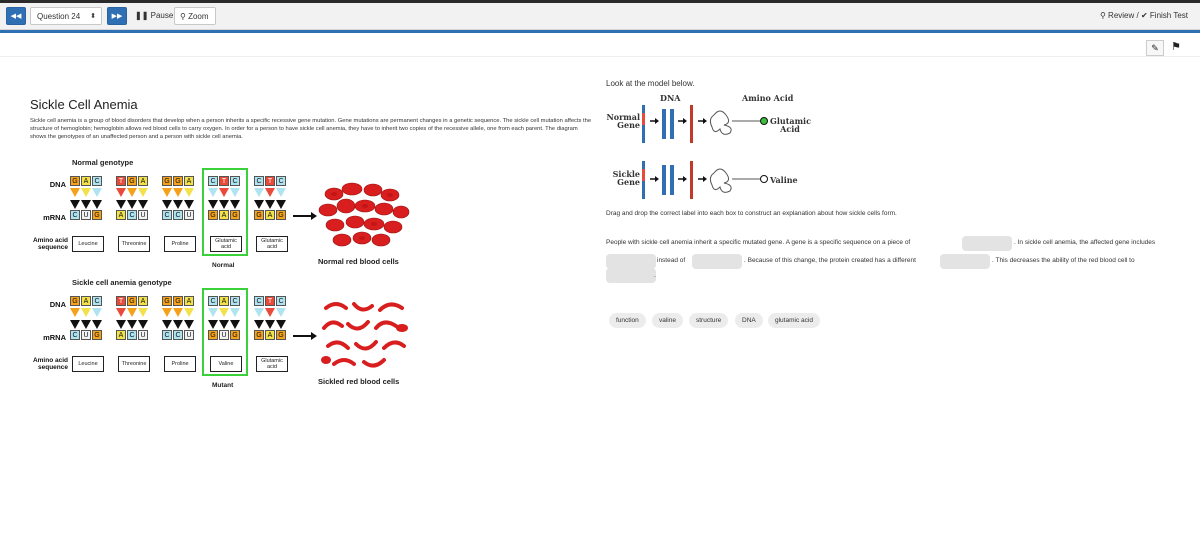 This screenshot has height=540, width=1200. I want to click on mrna-nucleotide: U, so click(86, 215).